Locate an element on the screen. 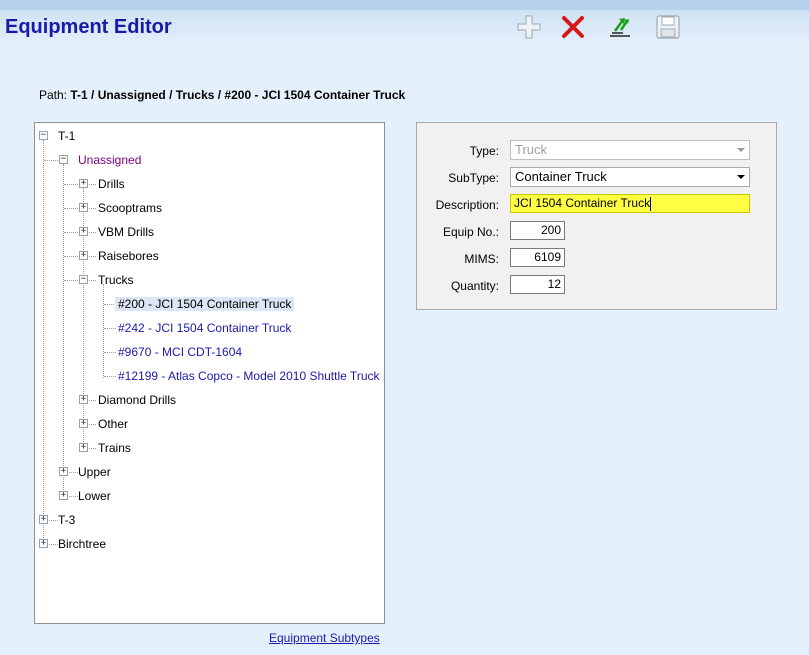  tree-node-label: Drills is located at coordinates (111, 184).